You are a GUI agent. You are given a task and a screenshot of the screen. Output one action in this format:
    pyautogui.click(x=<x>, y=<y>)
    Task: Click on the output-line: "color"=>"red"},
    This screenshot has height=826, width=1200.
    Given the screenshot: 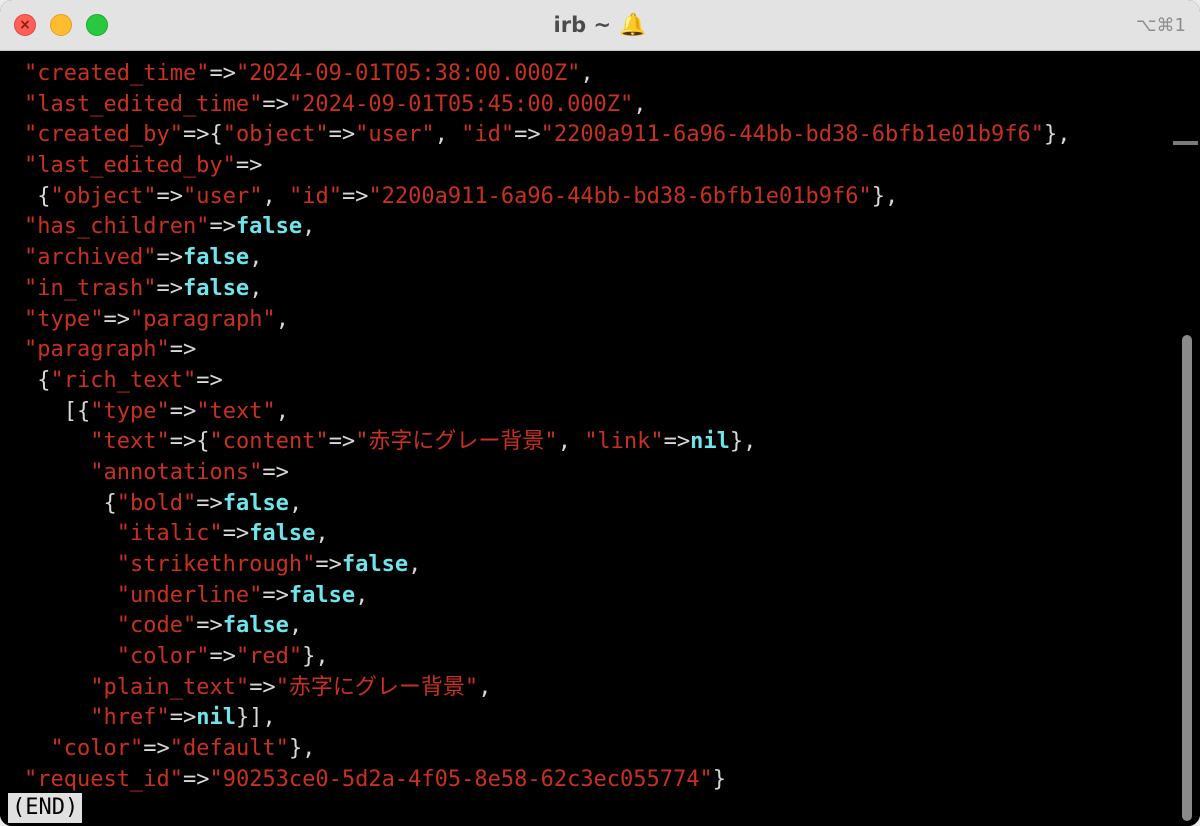 What is the action you would take?
    pyautogui.click(x=547, y=657)
    